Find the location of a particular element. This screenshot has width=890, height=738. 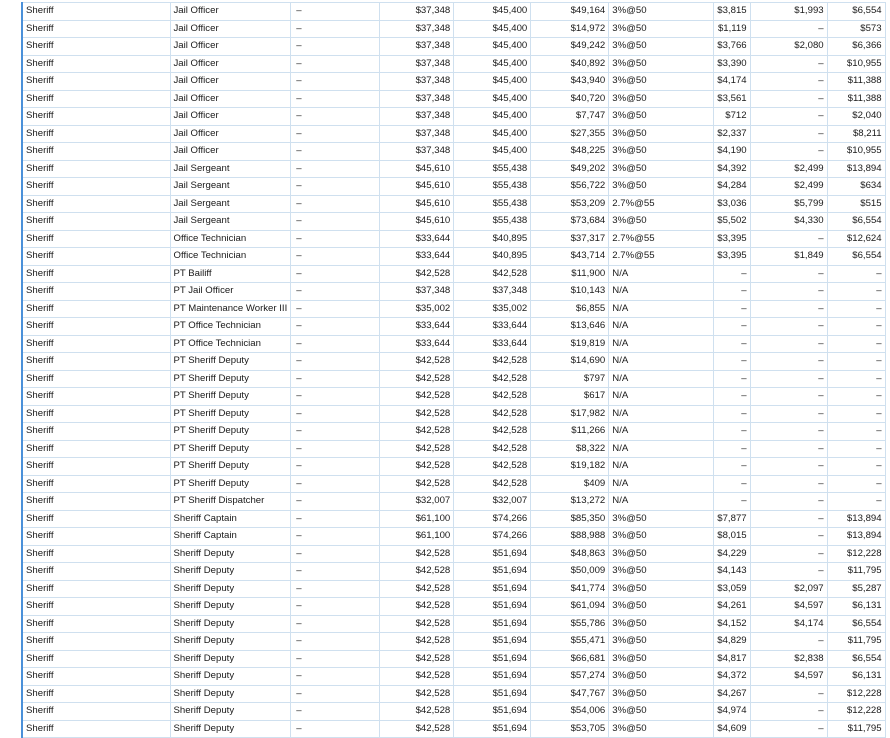

cell-total-pay: $48,225 is located at coordinates (570, 151).